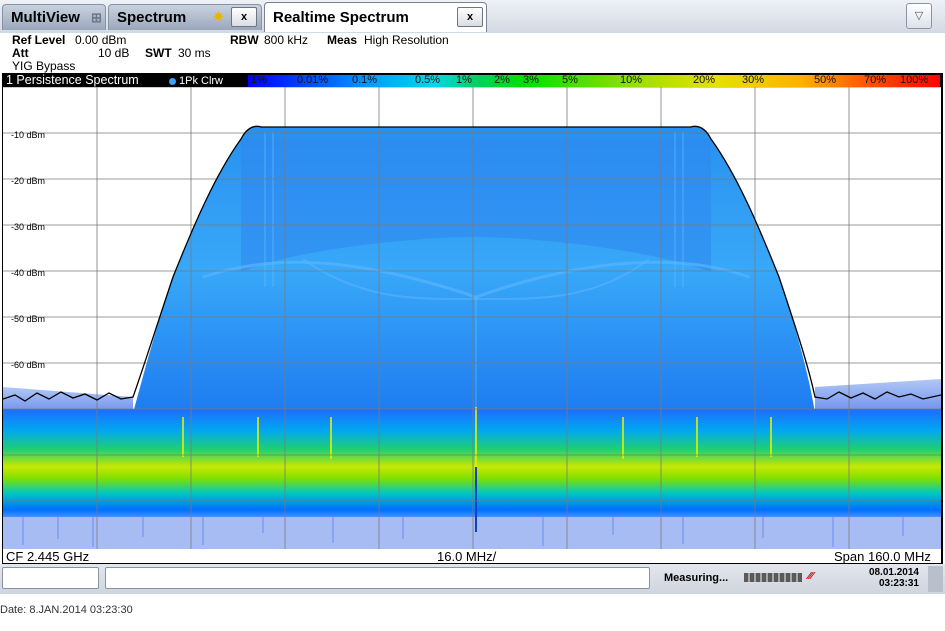 The image size is (945, 631). What do you see at coordinates (704, 80) in the screenshot?
I see `colorbar-tick: 20%` at bounding box center [704, 80].